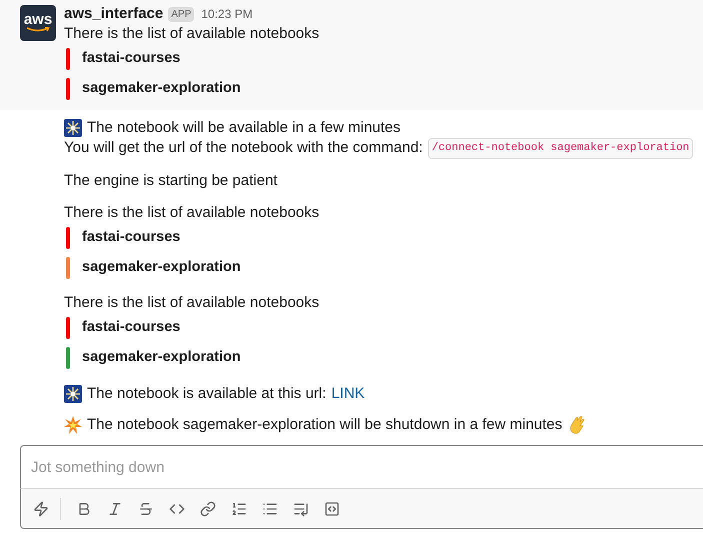  Describe the element at coordinates (181, 14) in the screenshot. I see `app-badge: APP` at that location.